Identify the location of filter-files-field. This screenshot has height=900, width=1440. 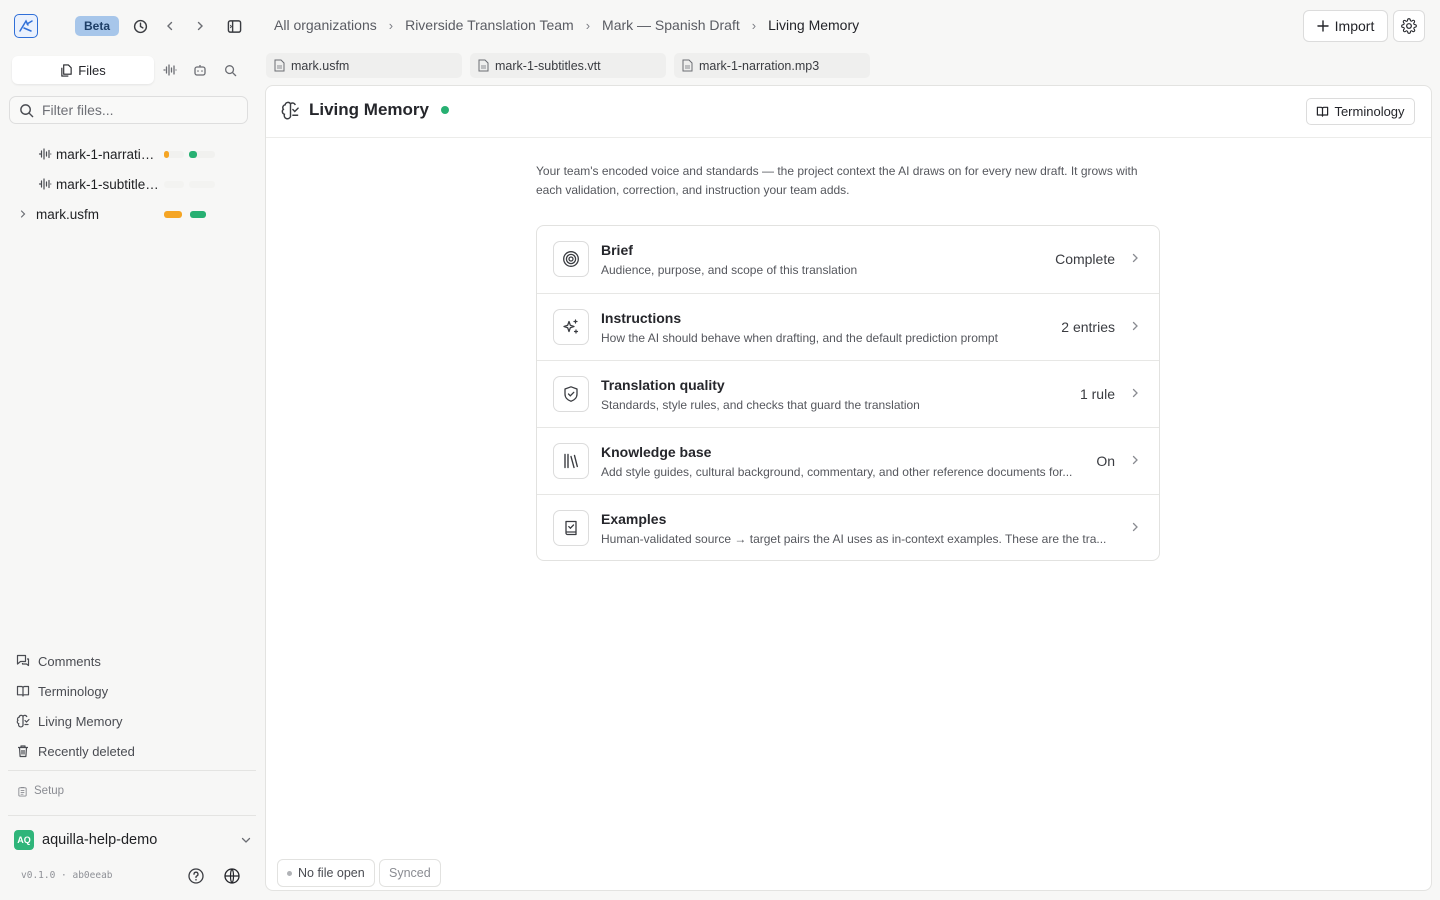
(128, 110).